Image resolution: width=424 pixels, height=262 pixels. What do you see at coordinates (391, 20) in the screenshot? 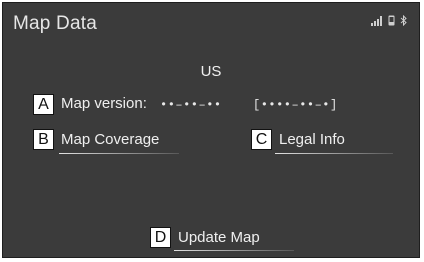
I see `phone-icon` at bounding box center [391, 20].